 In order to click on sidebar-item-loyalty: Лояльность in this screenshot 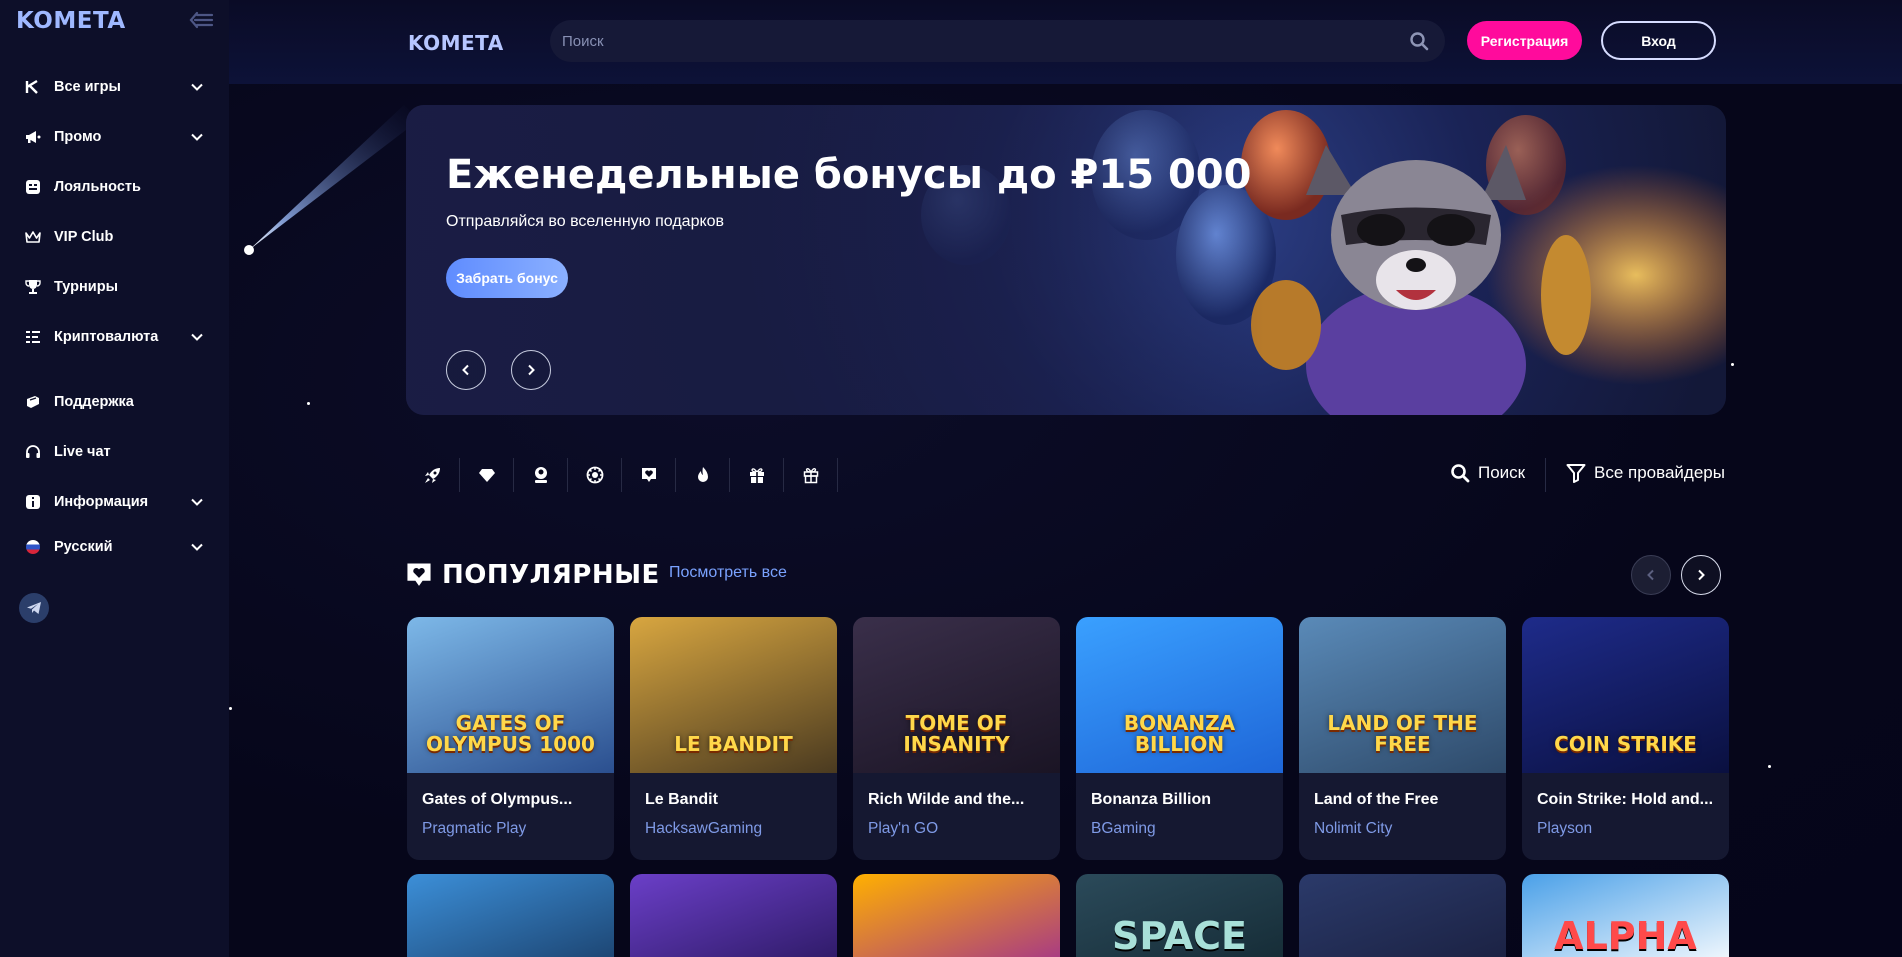, I will do `click(114, 187)`.